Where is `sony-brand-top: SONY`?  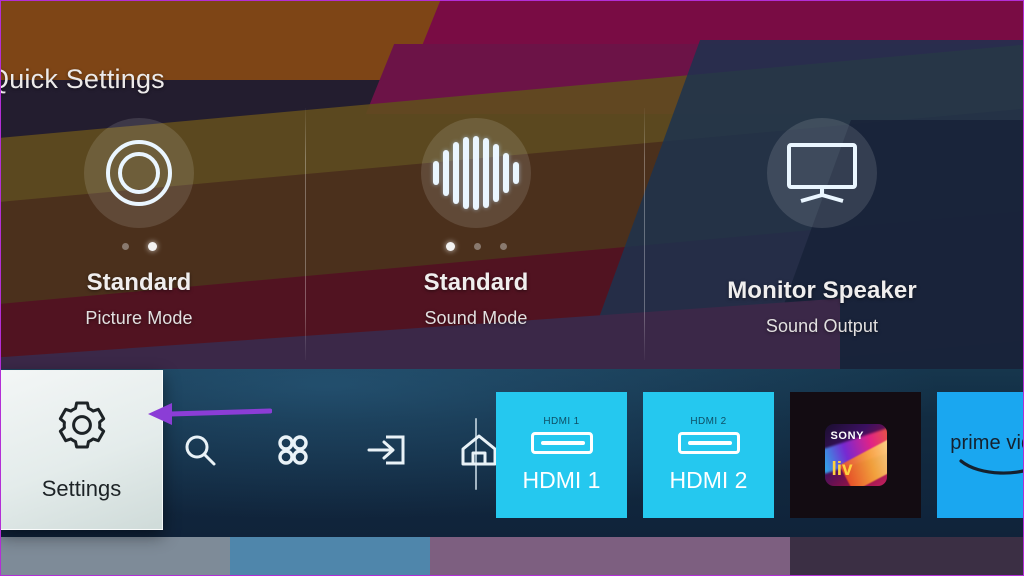 sony-brand-top: SONY is located at coordinates (847, 436).